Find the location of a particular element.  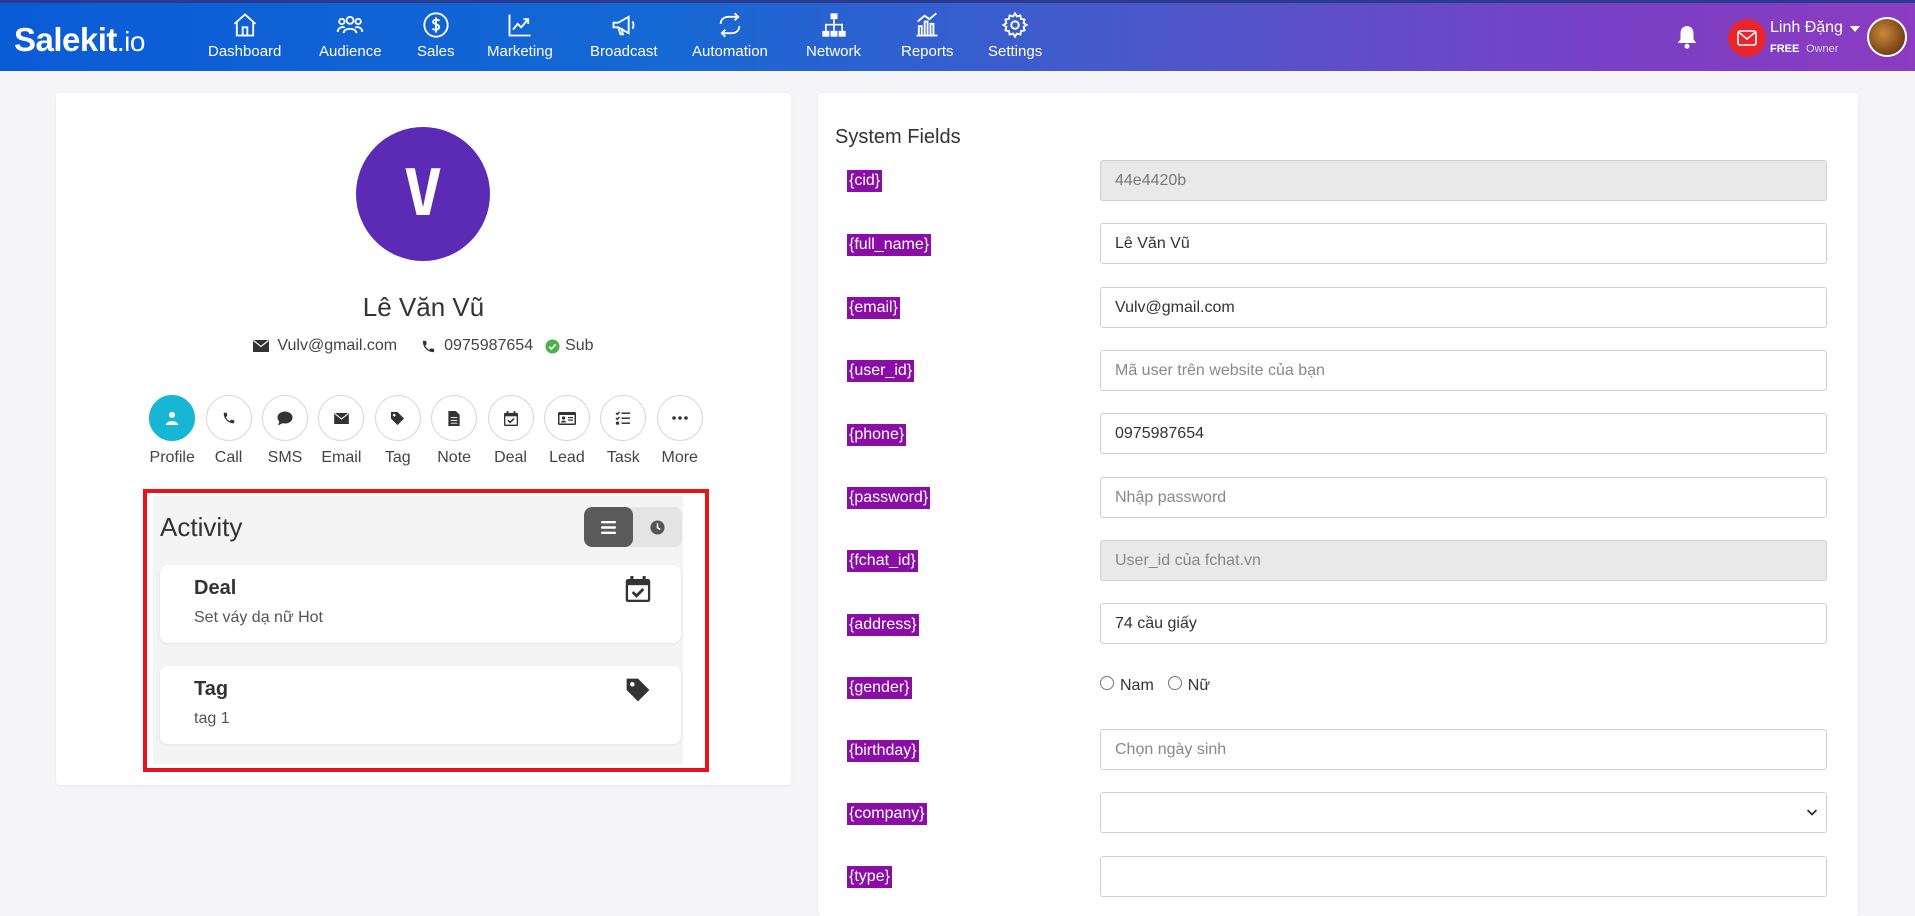

field-label-type: {type} is located at coordinates (869, 877).